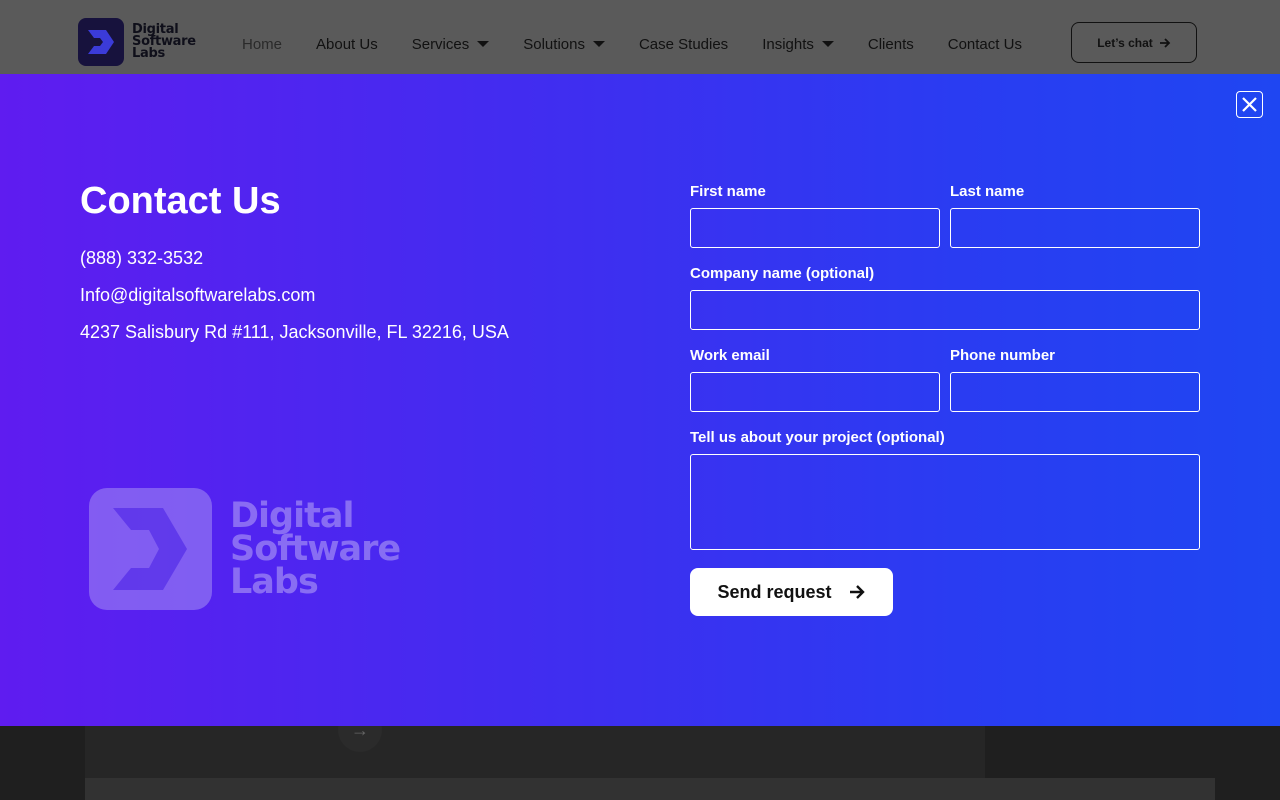 Image resolution: width=1280 pixels, height=800 pixels. I want to click on nav-item-insights: Insights, so click(798, 44).